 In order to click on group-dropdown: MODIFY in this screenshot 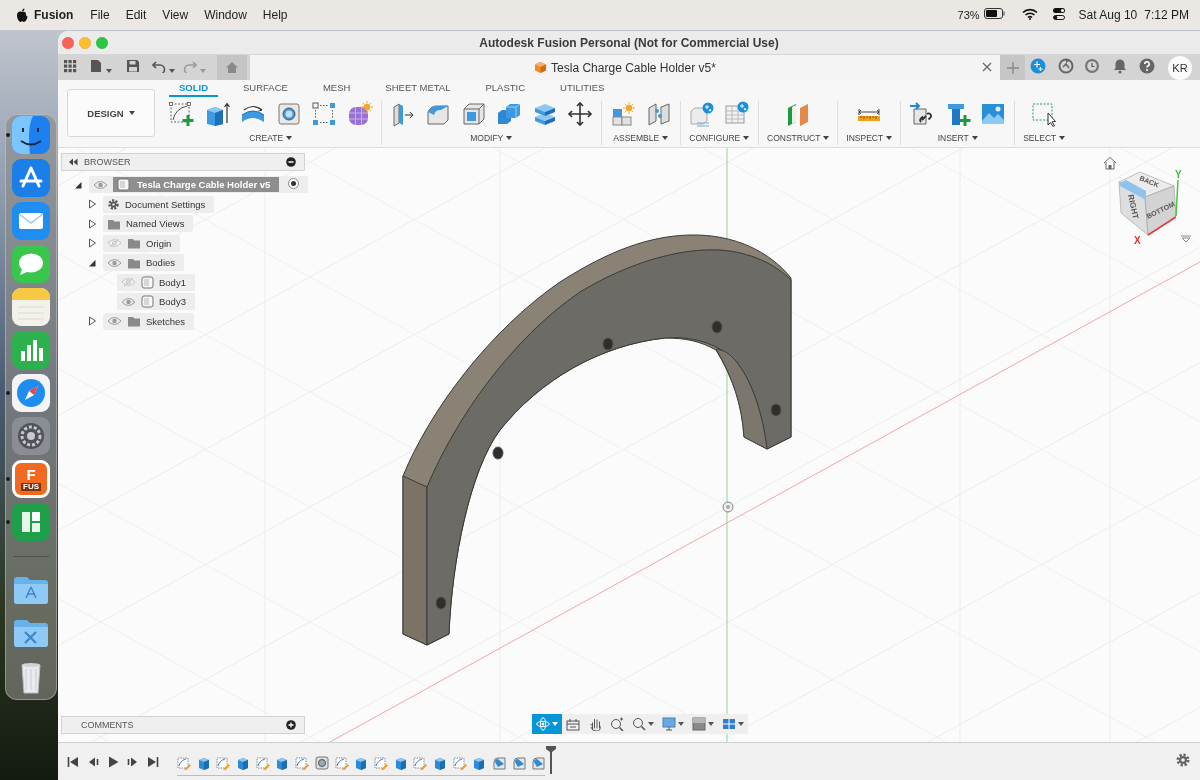, I will do `click(491, 138)`.